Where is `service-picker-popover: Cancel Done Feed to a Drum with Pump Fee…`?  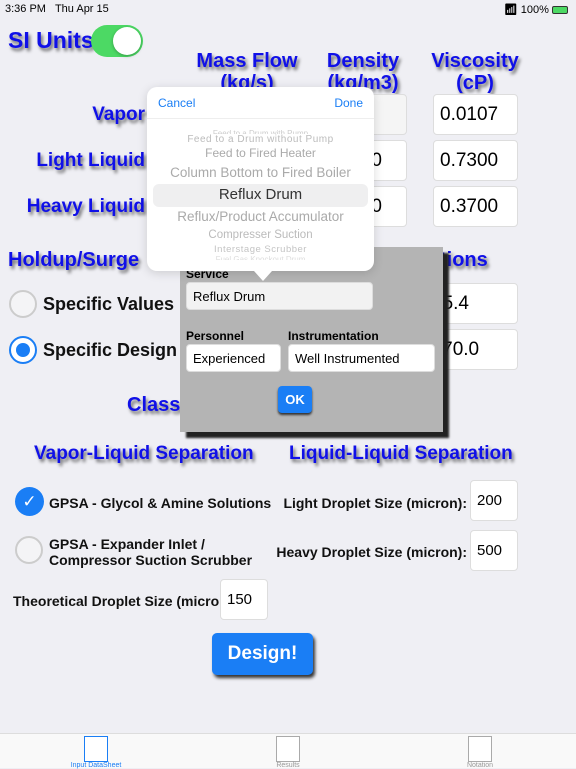
service-picker-popover: Cancel Done Feed to a Drum with Pump Fee… is located at coordinates (260, 179).